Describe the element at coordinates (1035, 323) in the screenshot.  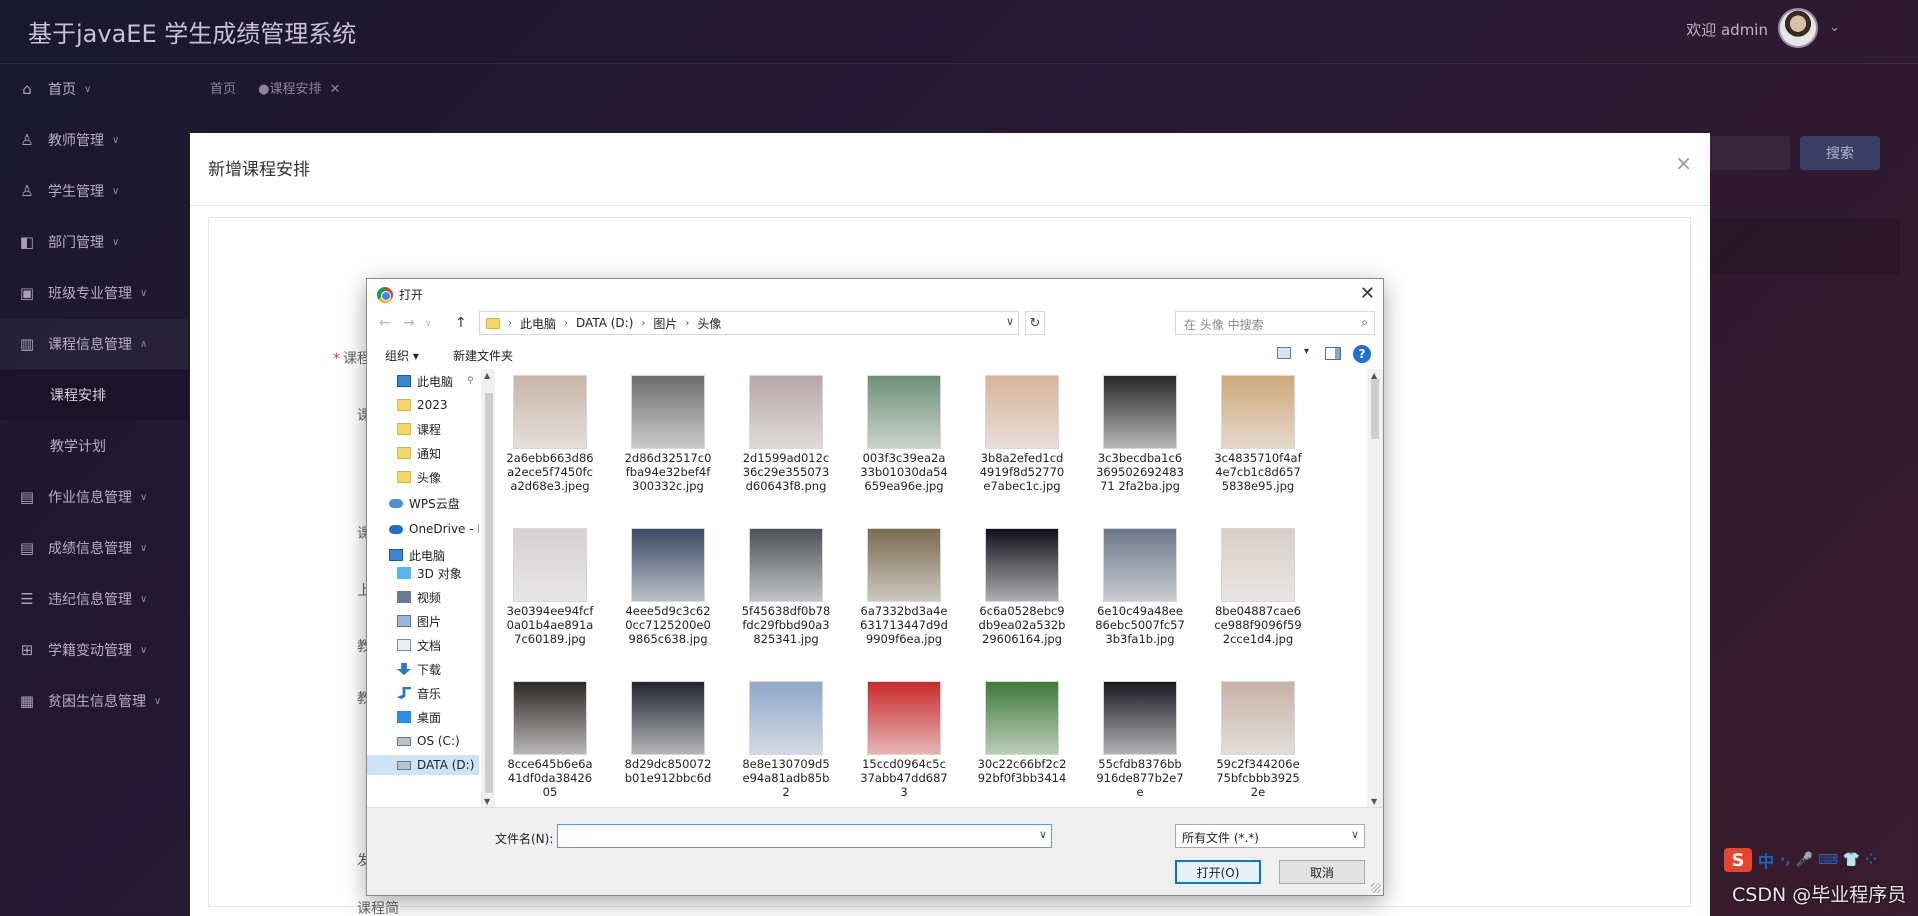
I see `refresh-icon: ↻` at that location.